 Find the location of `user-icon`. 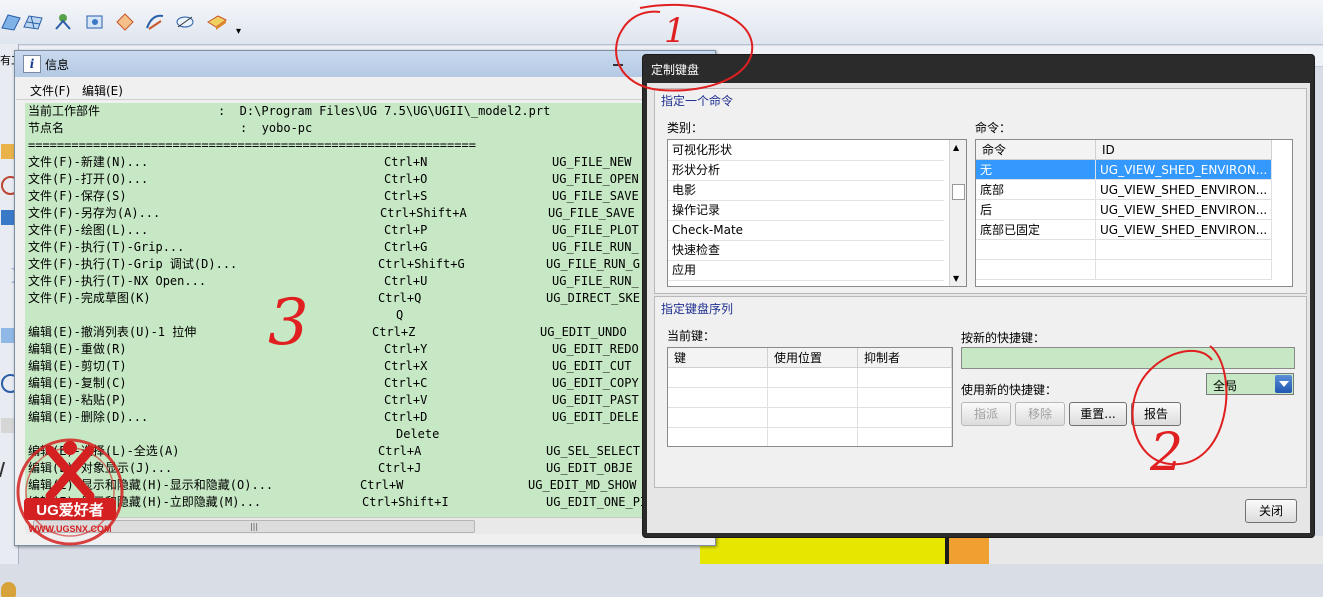

user-icon is located at coordinates (8, 589).